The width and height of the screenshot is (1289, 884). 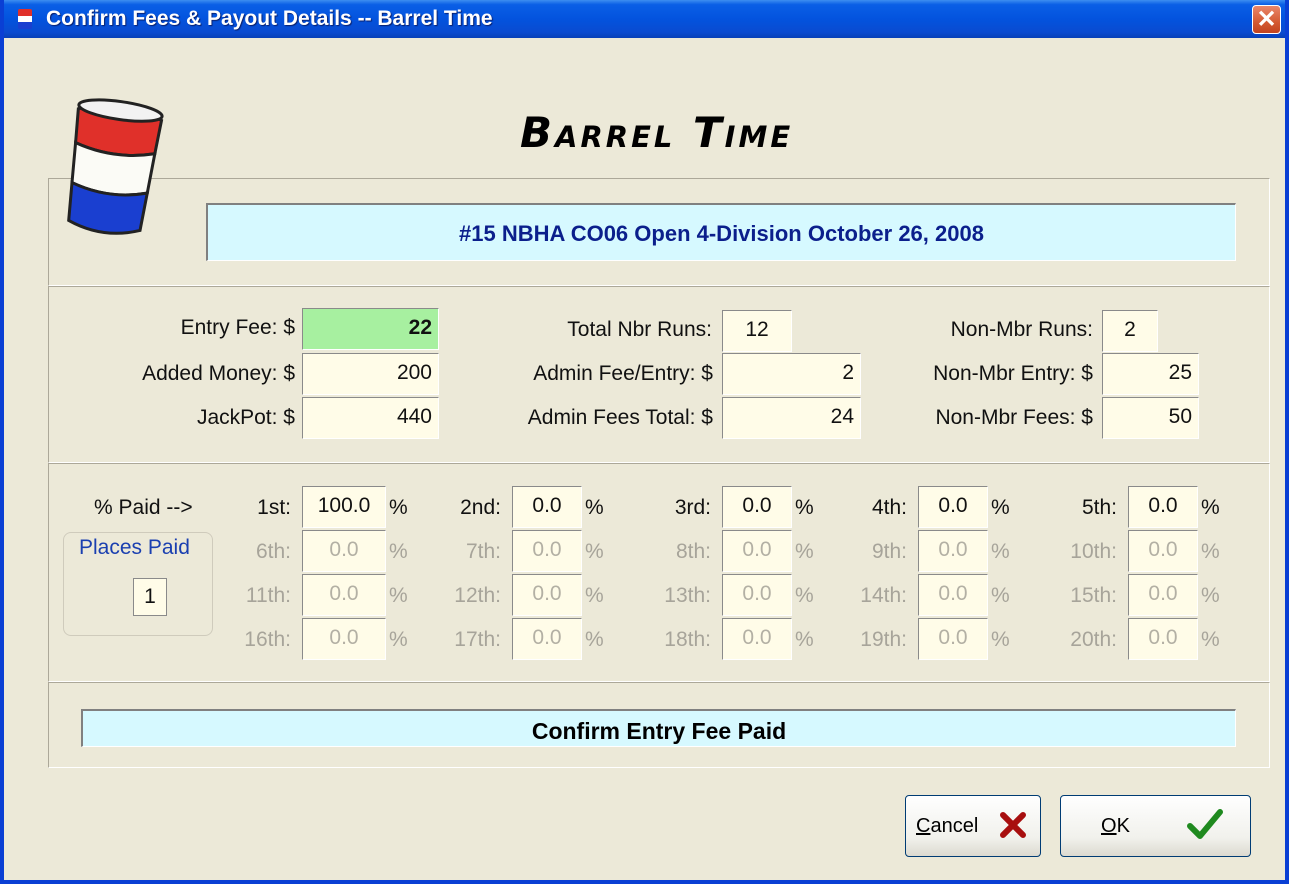 What do you see at coordinates (274, 507) in the screenshot?
I see `place-label: 1st:` at bounding box center [274, 507].